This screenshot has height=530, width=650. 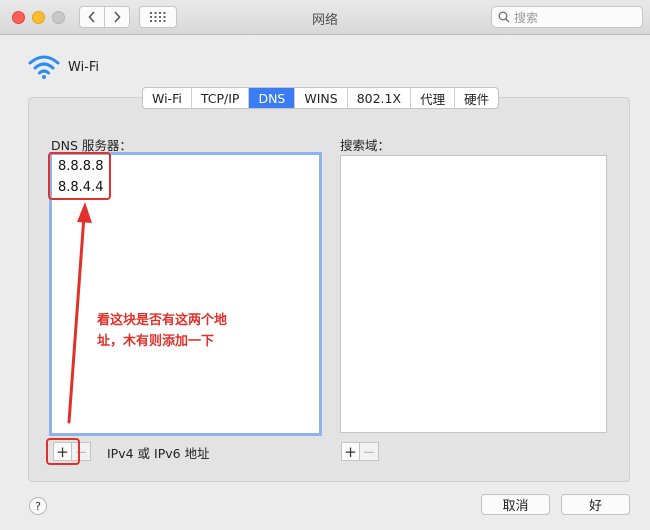 What do you see at coordinates (595, 504) in the screenshot?
I see `ok-button: 好` at bounding box center [595, 504].